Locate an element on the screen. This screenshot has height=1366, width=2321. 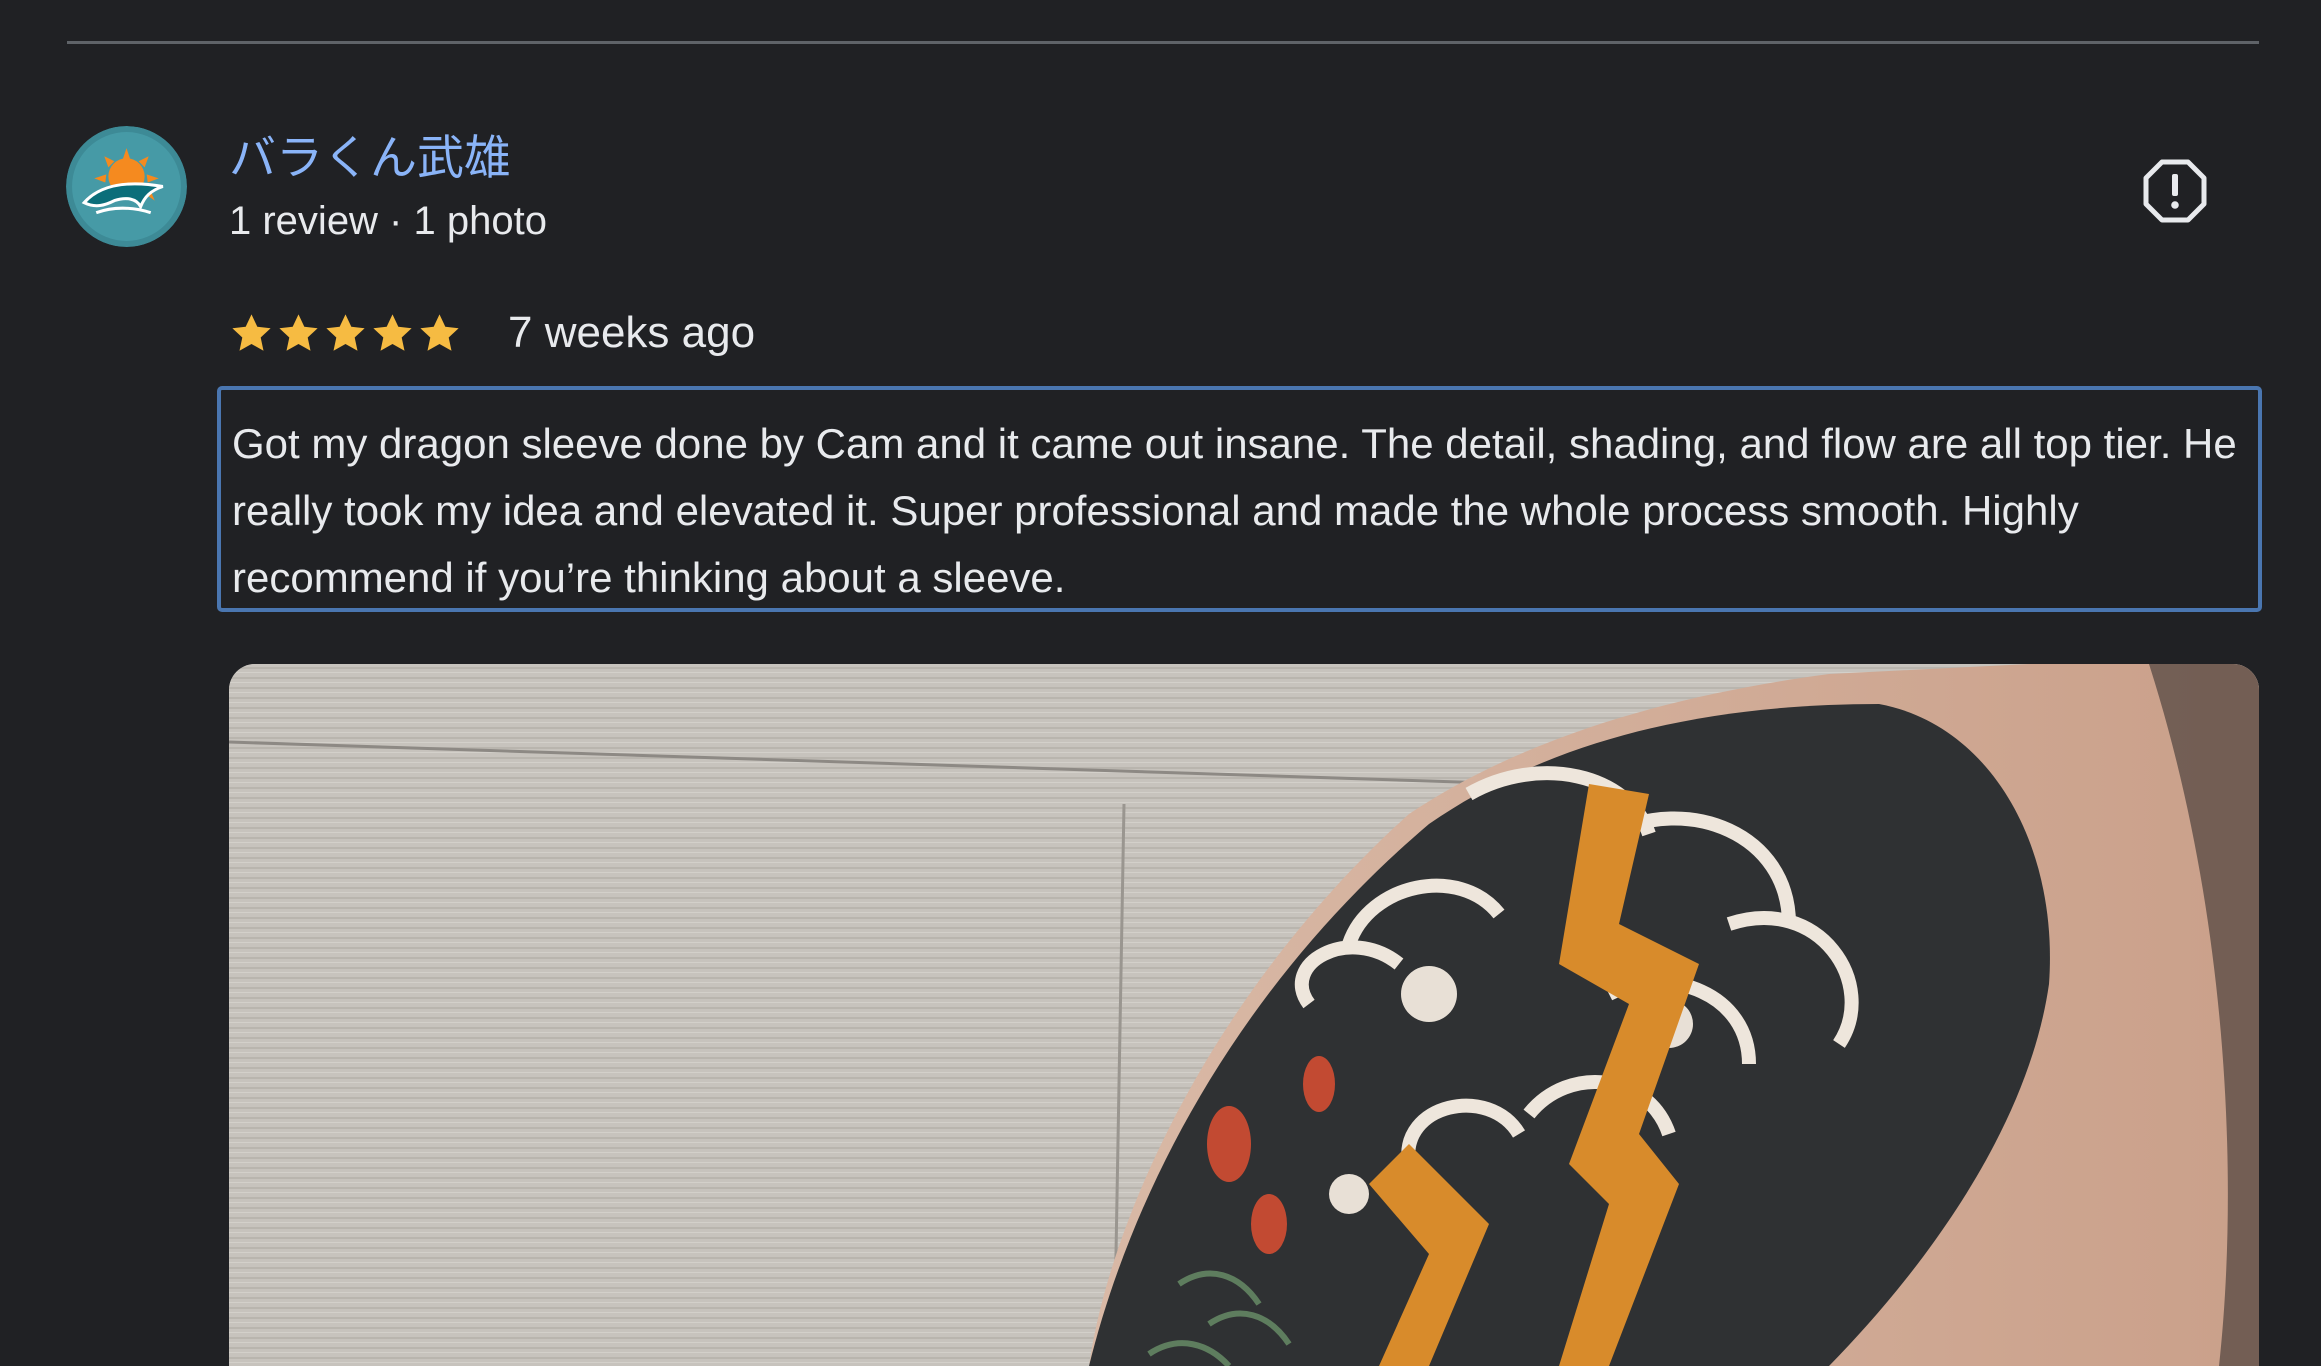
dolphin-logo-icon is located at coordinates (126, 186).